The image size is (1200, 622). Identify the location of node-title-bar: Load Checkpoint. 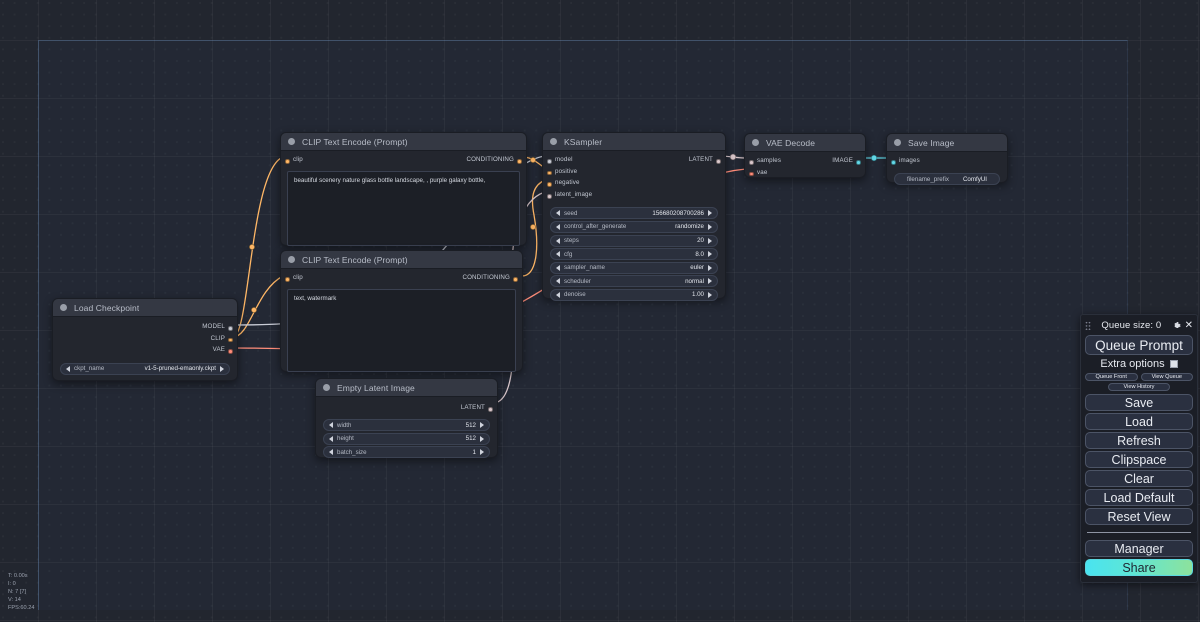
(145, 308).